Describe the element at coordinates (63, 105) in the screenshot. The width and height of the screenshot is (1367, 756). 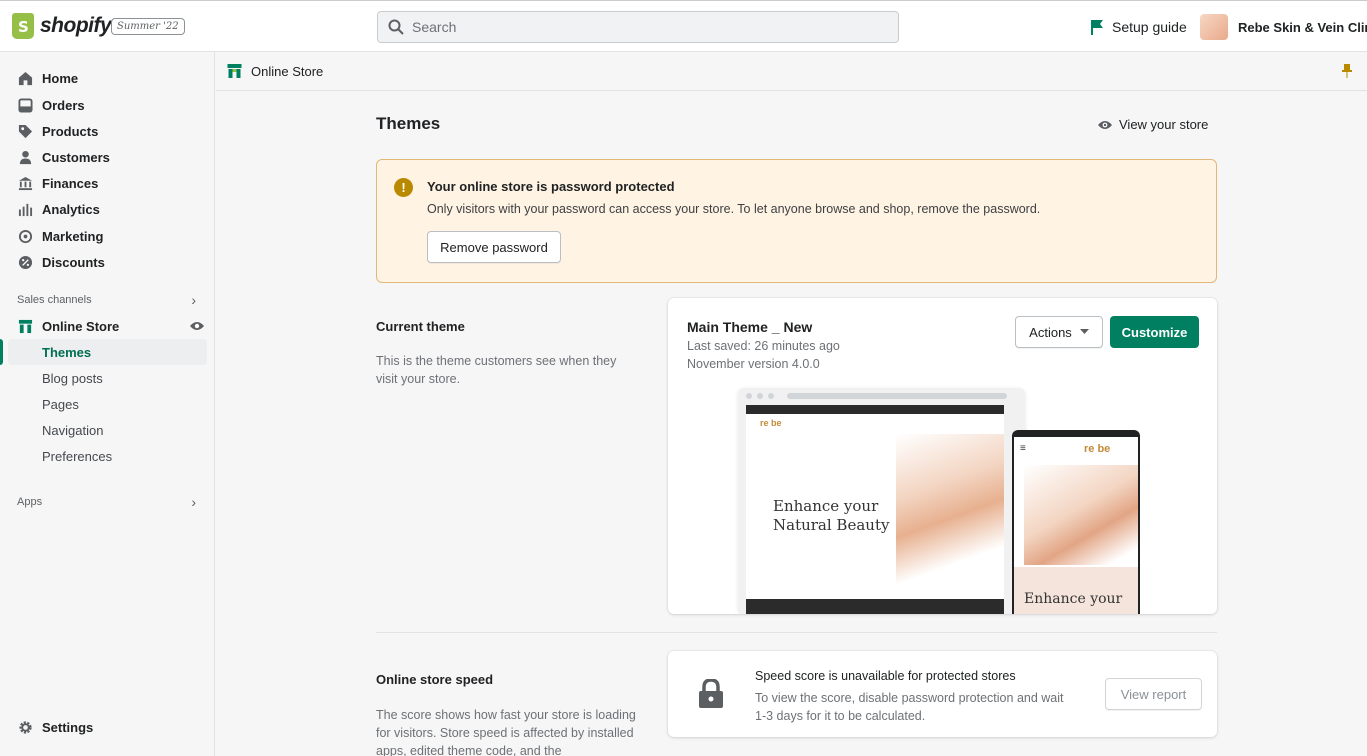
I see `sidebar-item-label: Orders` at that location.